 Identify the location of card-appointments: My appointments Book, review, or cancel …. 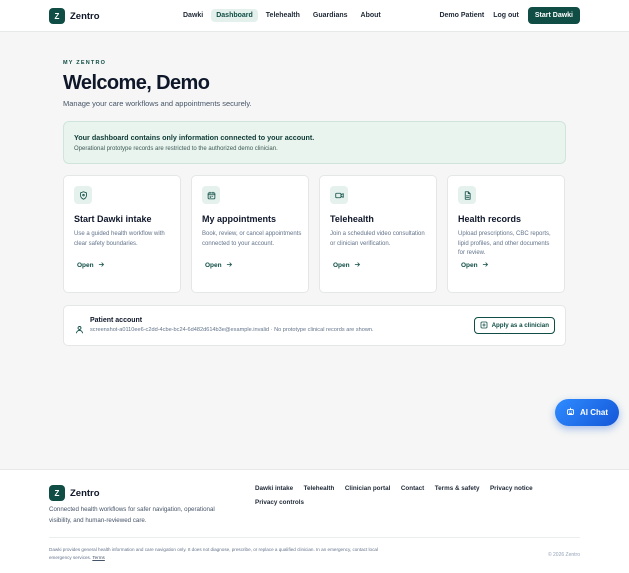
(250, 234).